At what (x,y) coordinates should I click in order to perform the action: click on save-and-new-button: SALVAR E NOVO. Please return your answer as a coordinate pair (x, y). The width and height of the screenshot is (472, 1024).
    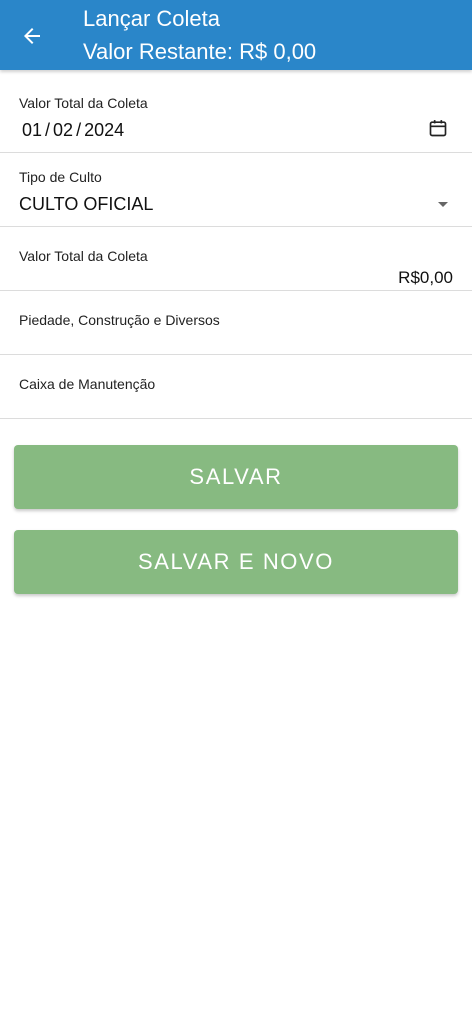
    Looking at the image, I should click on (236, 562).